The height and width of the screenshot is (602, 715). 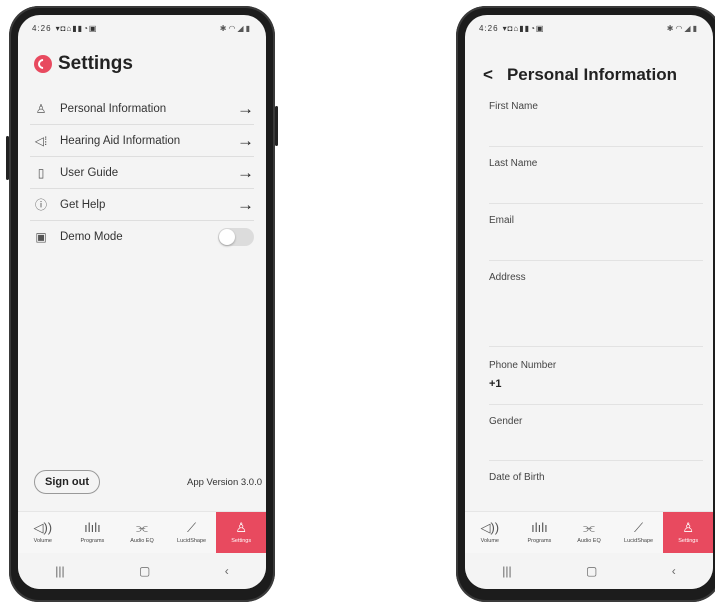 I want to click on toggle-knob, so click(x=227, y=237).